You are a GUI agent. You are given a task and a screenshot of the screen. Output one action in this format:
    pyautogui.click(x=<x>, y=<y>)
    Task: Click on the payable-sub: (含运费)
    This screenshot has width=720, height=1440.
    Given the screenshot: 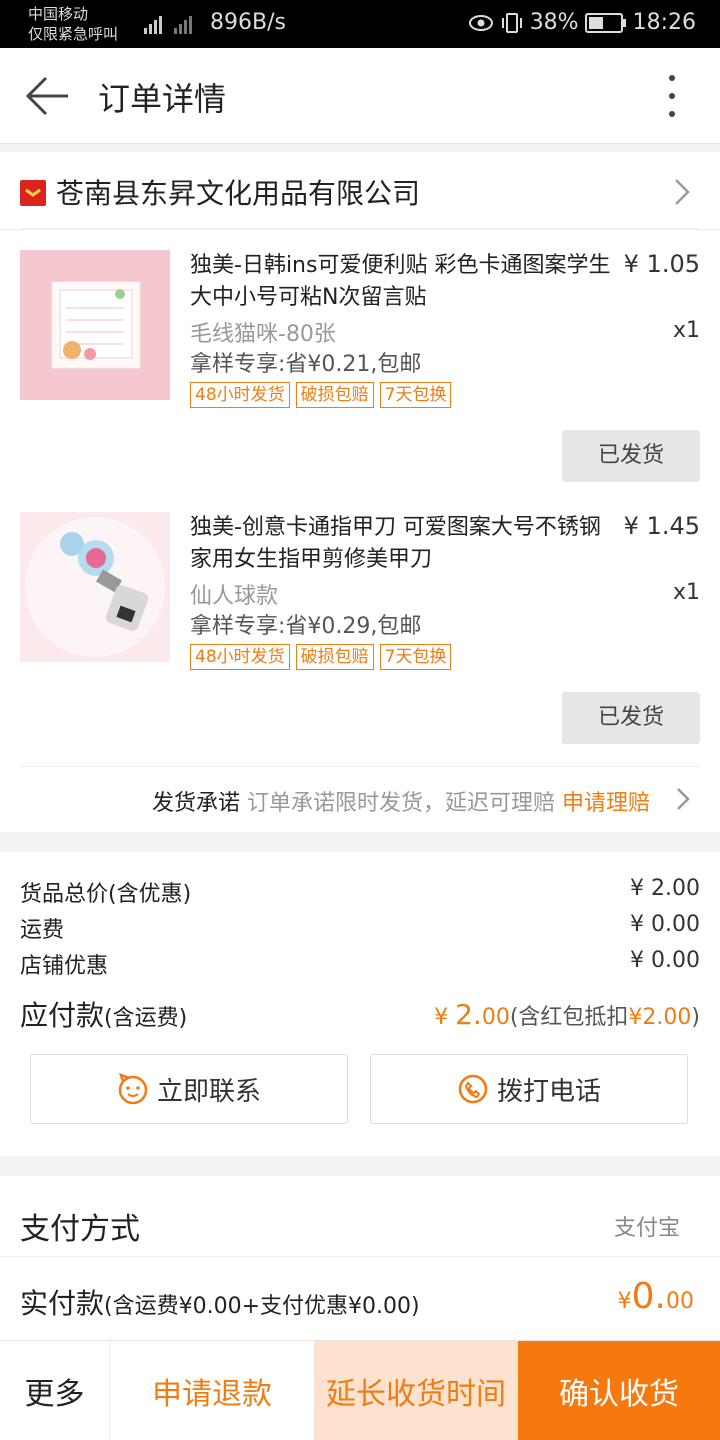 What is the action you would take?
    pyautogui.click(x=146, y=1018)
    